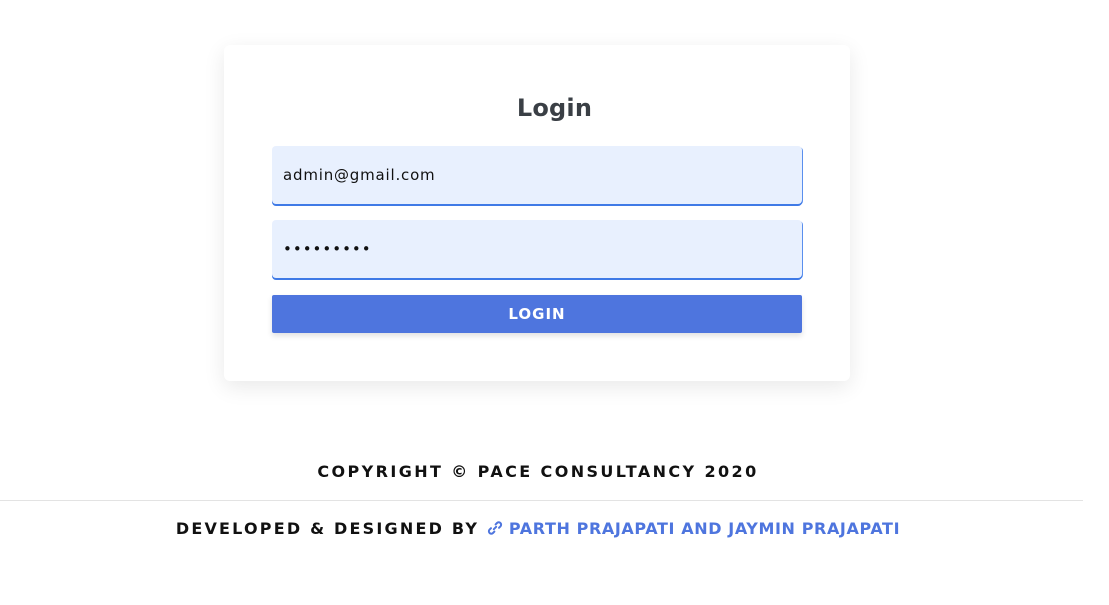 The height and width of the screenshot is (605, 1109). Describe the element at coordinates (327, 528) in the screenshot. I see `developed-by-label: DEVELOPED & DESIGNED BY` at that location.